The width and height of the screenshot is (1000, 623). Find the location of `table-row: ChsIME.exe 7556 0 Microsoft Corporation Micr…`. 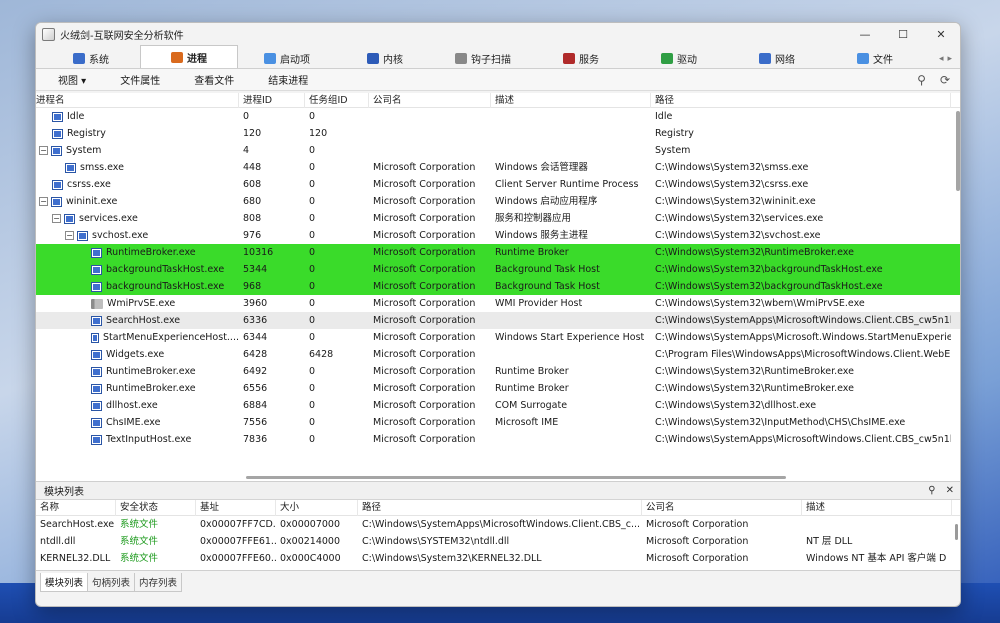

table-row: ChsIME.exe 7556 0 Microsoft Corporation Micr… is located at coordinates (498, 422).